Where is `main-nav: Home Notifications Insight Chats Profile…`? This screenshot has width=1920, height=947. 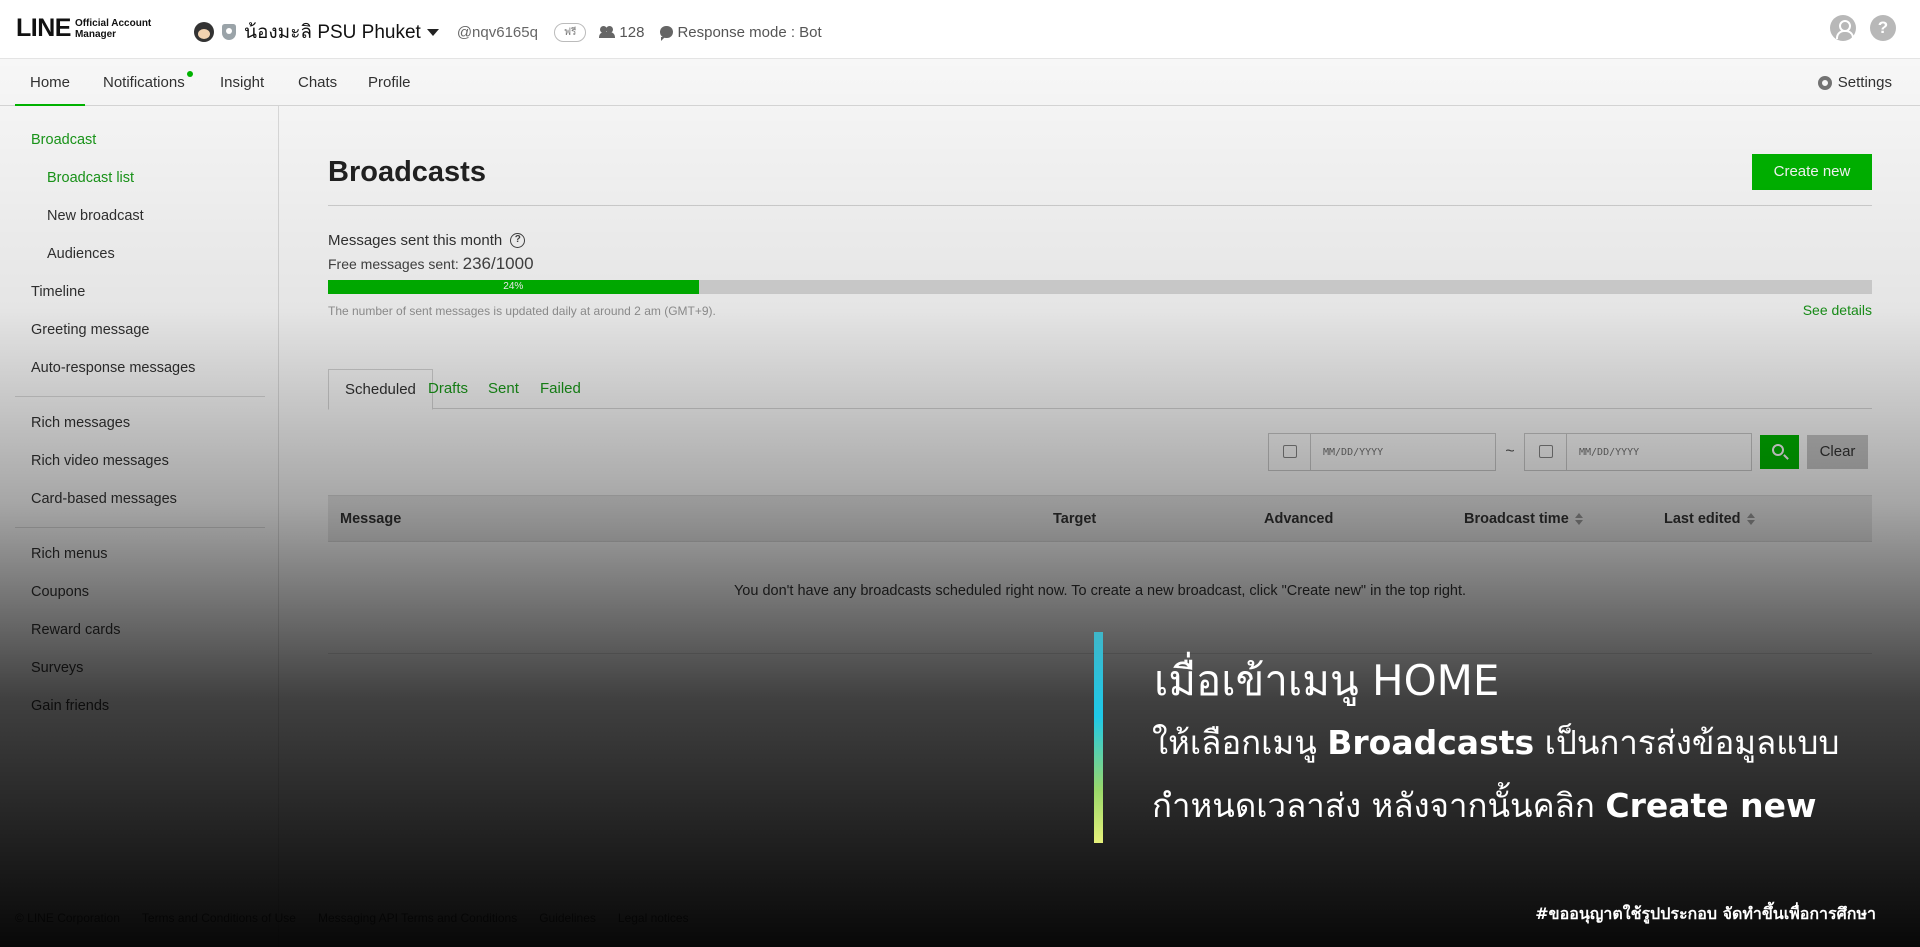
main-nav: Home Notifications Insight Chats Profile… is located at coordinates (960, 83).